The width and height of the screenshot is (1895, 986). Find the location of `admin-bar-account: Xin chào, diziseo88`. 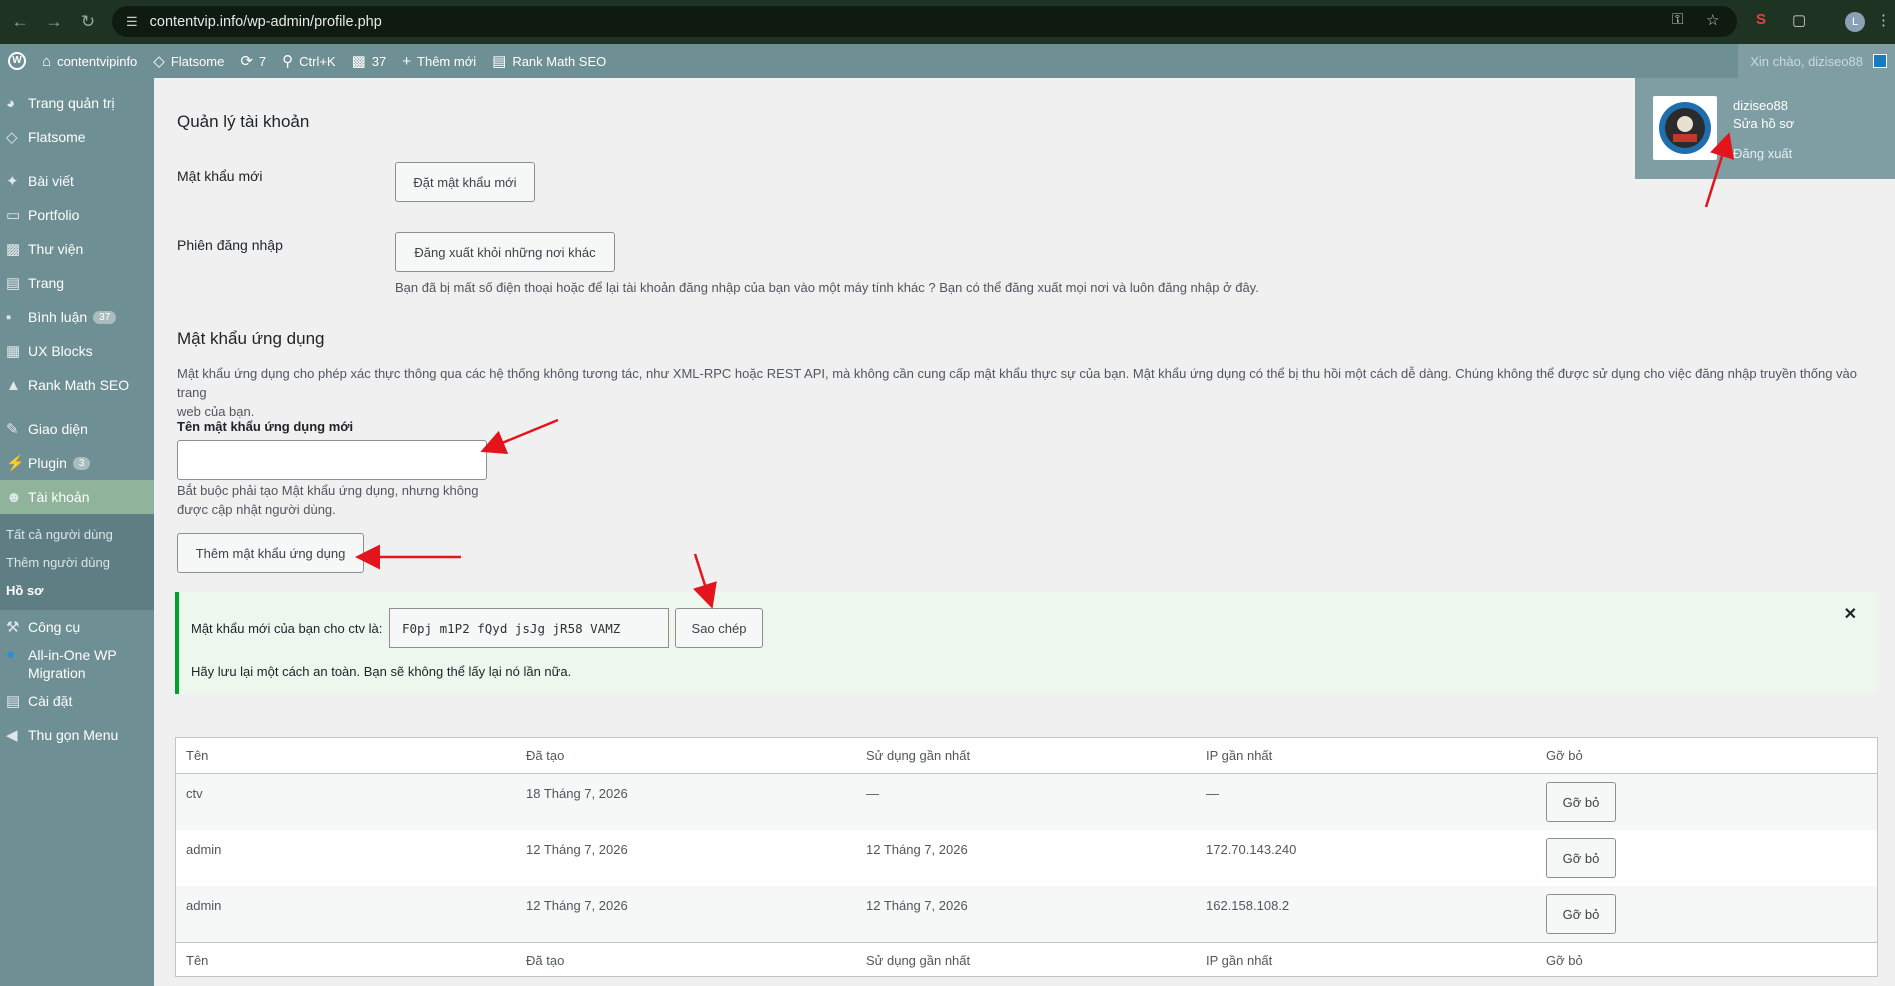

admin-bar-account: Xin chào, diziseo88 is located at coordinates (1816, 61).